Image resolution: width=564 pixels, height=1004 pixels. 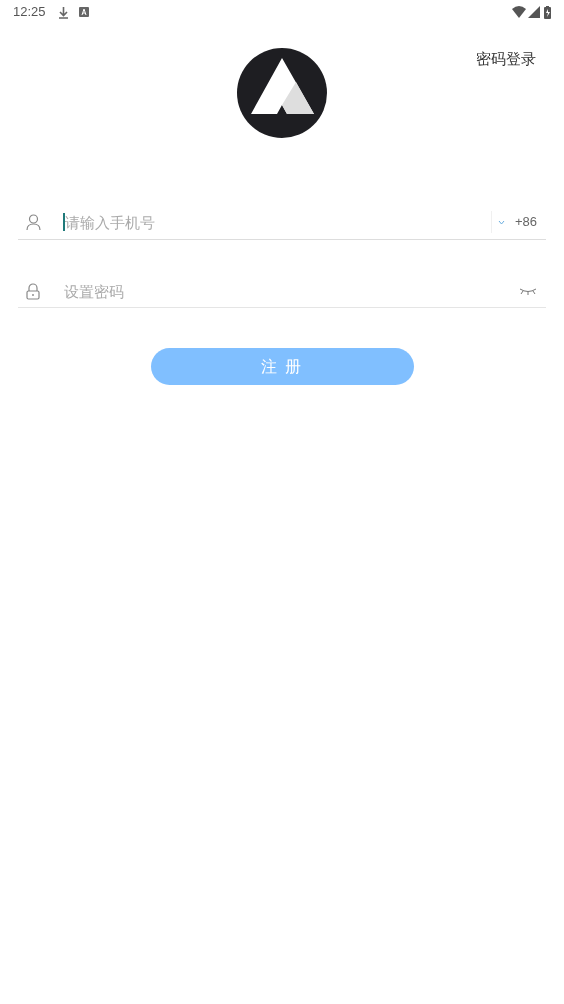 What do you see at coordinates (547, 12) in the screenshot?
I see `battery-icon` at bounding box center [547, 12].